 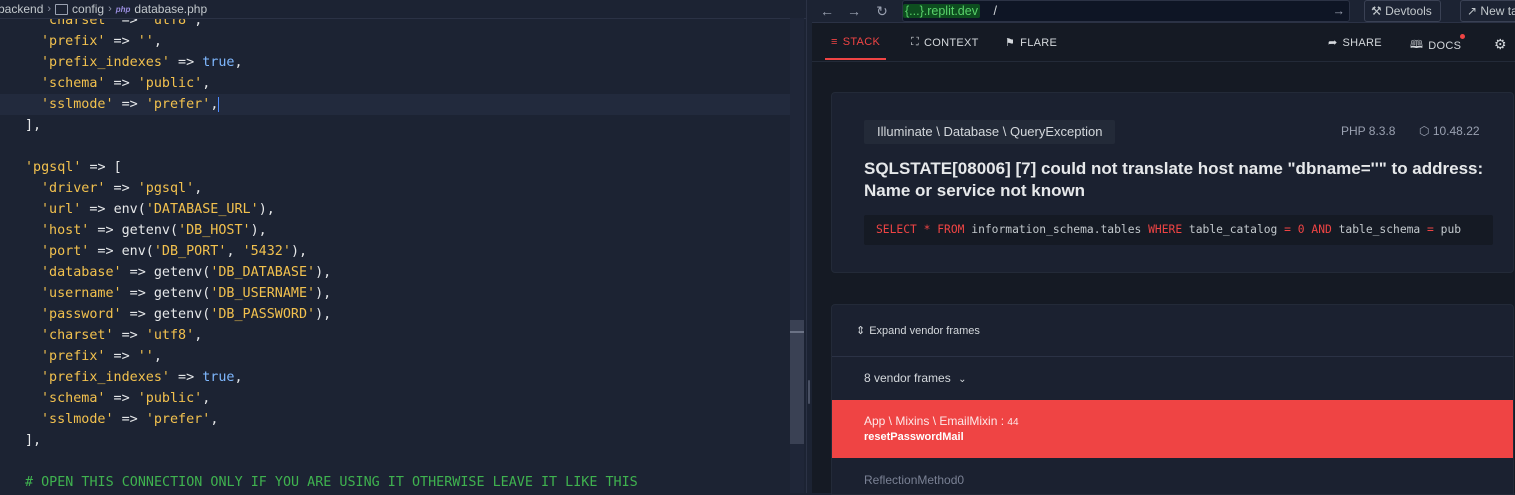 I want to click on forward-icon: →, so click(x=854, y=11).